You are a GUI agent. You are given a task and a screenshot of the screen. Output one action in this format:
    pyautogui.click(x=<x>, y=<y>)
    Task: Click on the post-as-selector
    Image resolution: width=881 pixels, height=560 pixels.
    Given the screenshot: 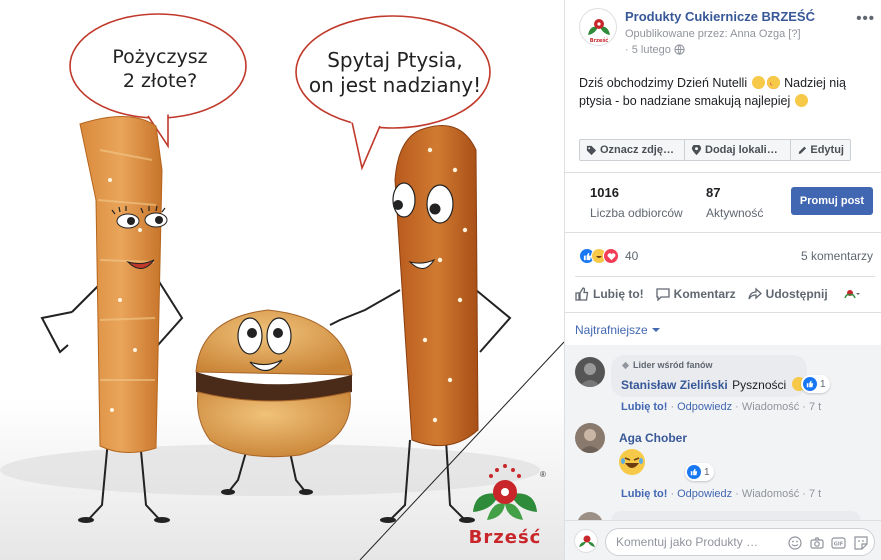 What is the action you would take?
    pyautogui.click(x=854, y=294)
    